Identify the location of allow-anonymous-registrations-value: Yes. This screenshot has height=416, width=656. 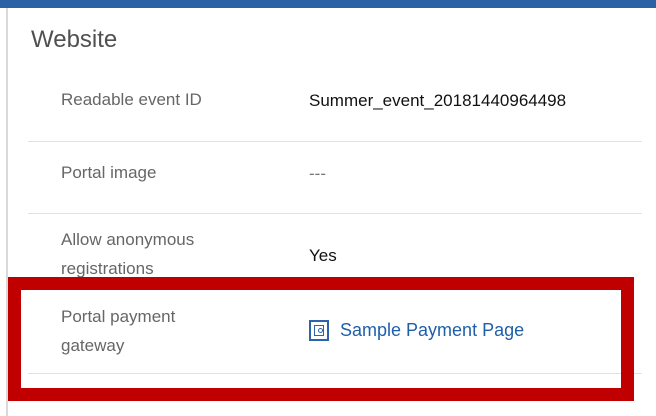
(323, 256).